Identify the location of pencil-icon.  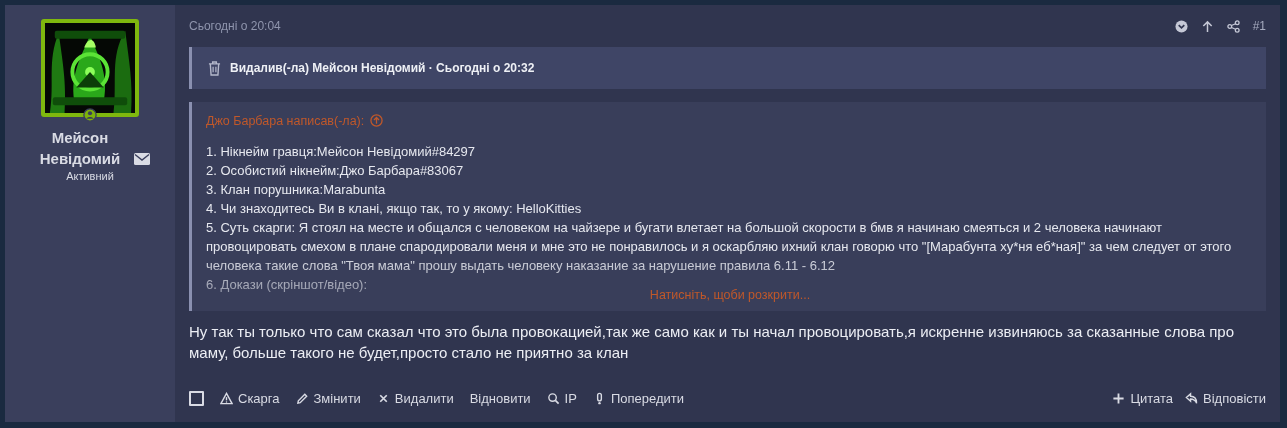
(302, 398).